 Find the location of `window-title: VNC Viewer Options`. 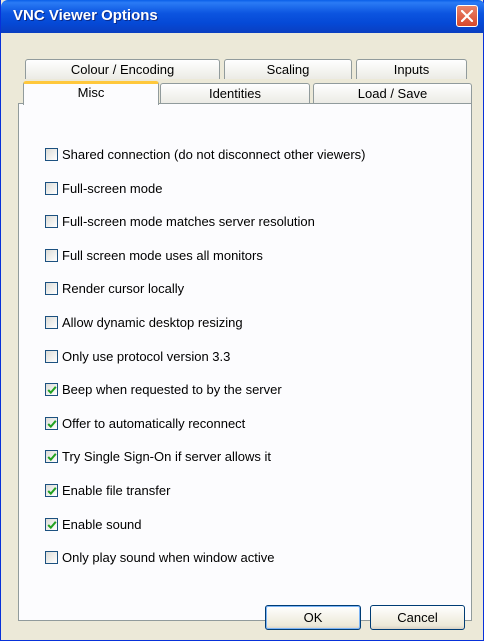

window-title: VNC Viewer Options is located at coordinates (85, 15).